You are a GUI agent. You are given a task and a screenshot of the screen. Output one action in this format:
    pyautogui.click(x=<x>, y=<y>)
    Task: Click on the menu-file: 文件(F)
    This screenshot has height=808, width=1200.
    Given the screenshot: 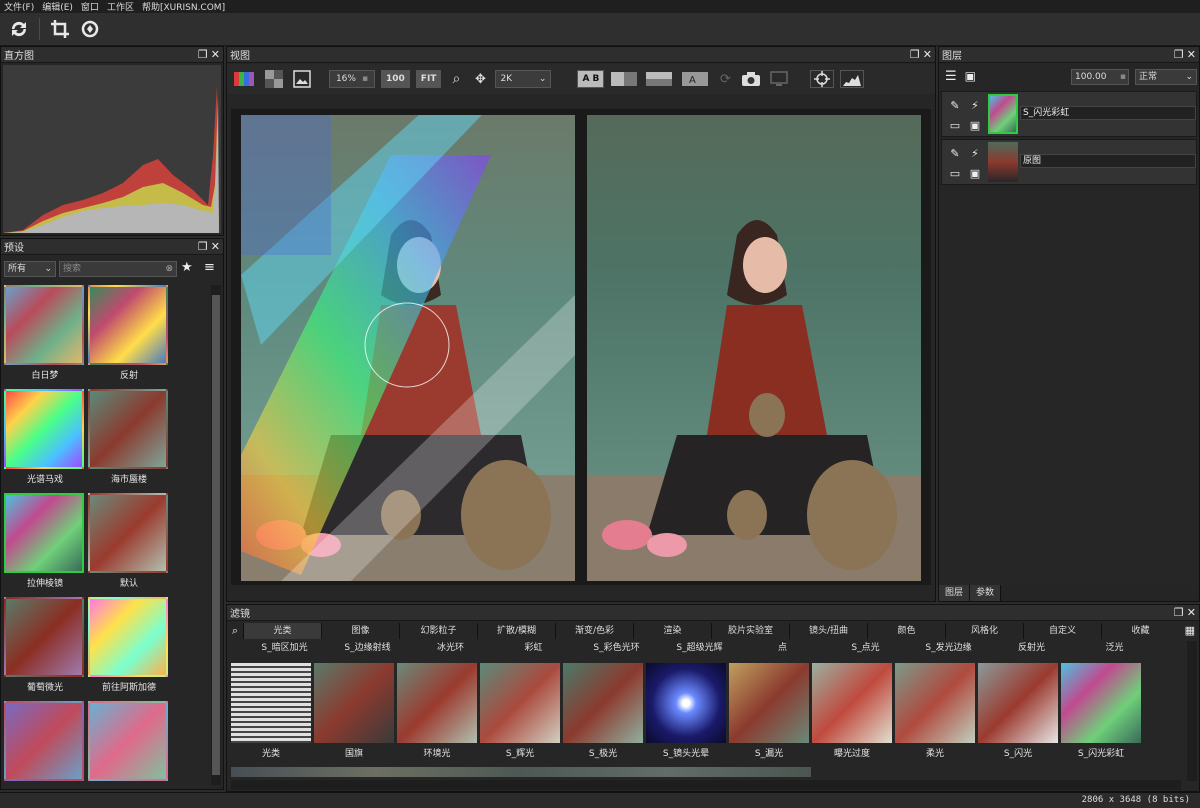 What is the action you would take?
    pyautogui.click(x=19, y=6)
    